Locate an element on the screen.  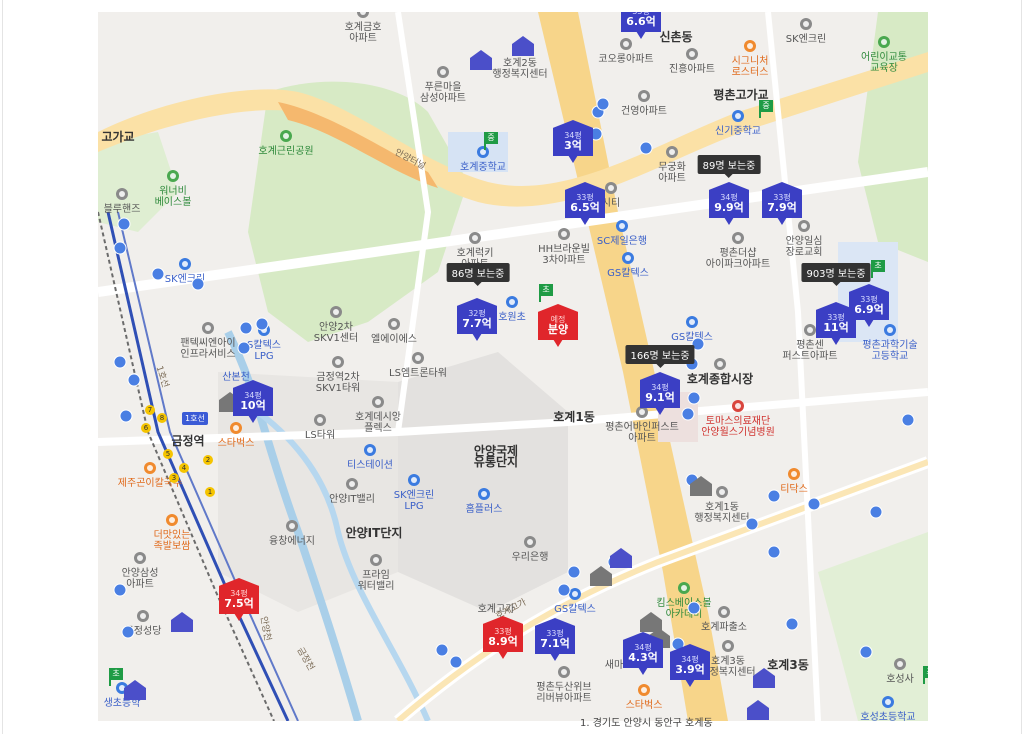
place-label: 엘에이에스 is located at coordinates (394, 339).